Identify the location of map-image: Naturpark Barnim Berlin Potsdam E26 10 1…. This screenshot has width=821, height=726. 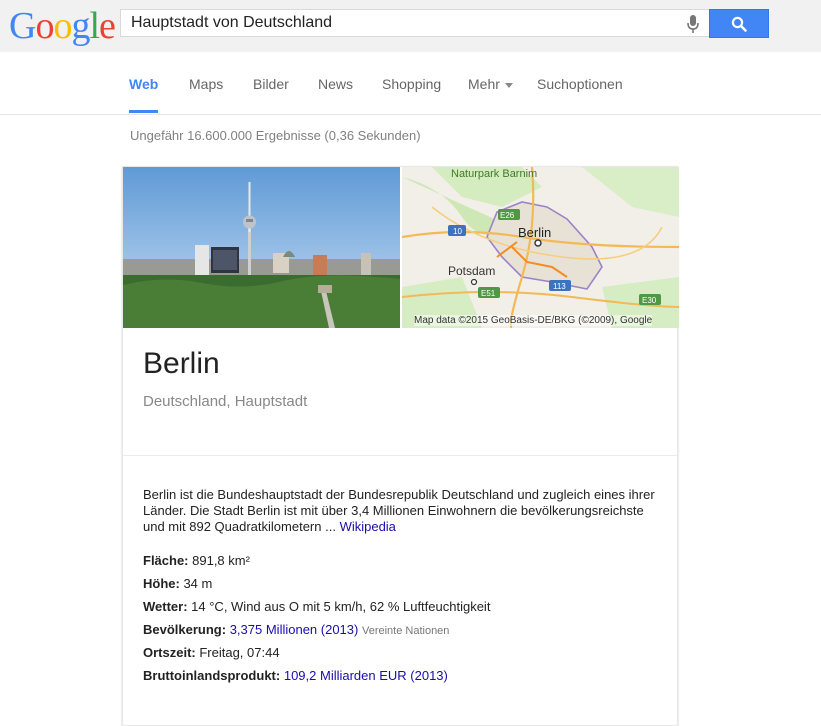
(540, 247).